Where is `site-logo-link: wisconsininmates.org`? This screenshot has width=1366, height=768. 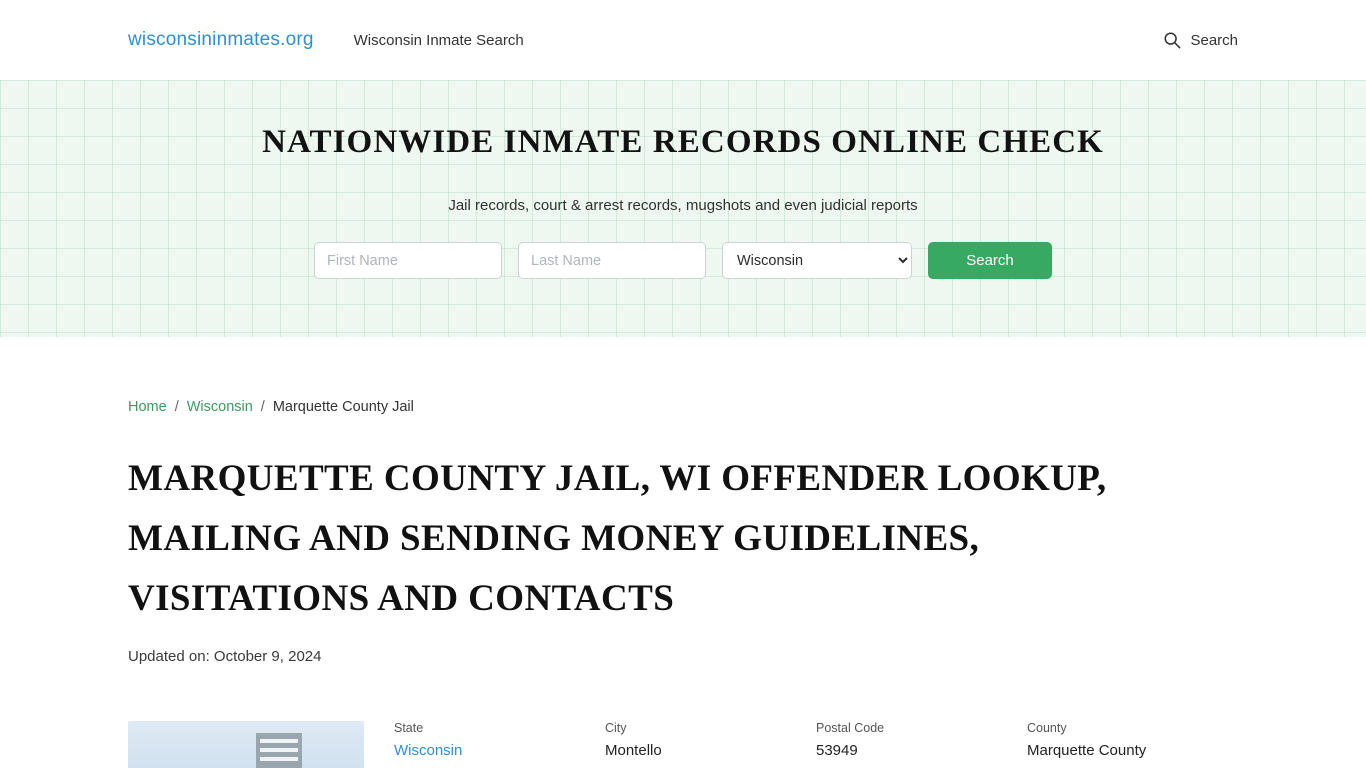
site-logo-link: wisconsininmates.org is located at coordinates (221, 40).